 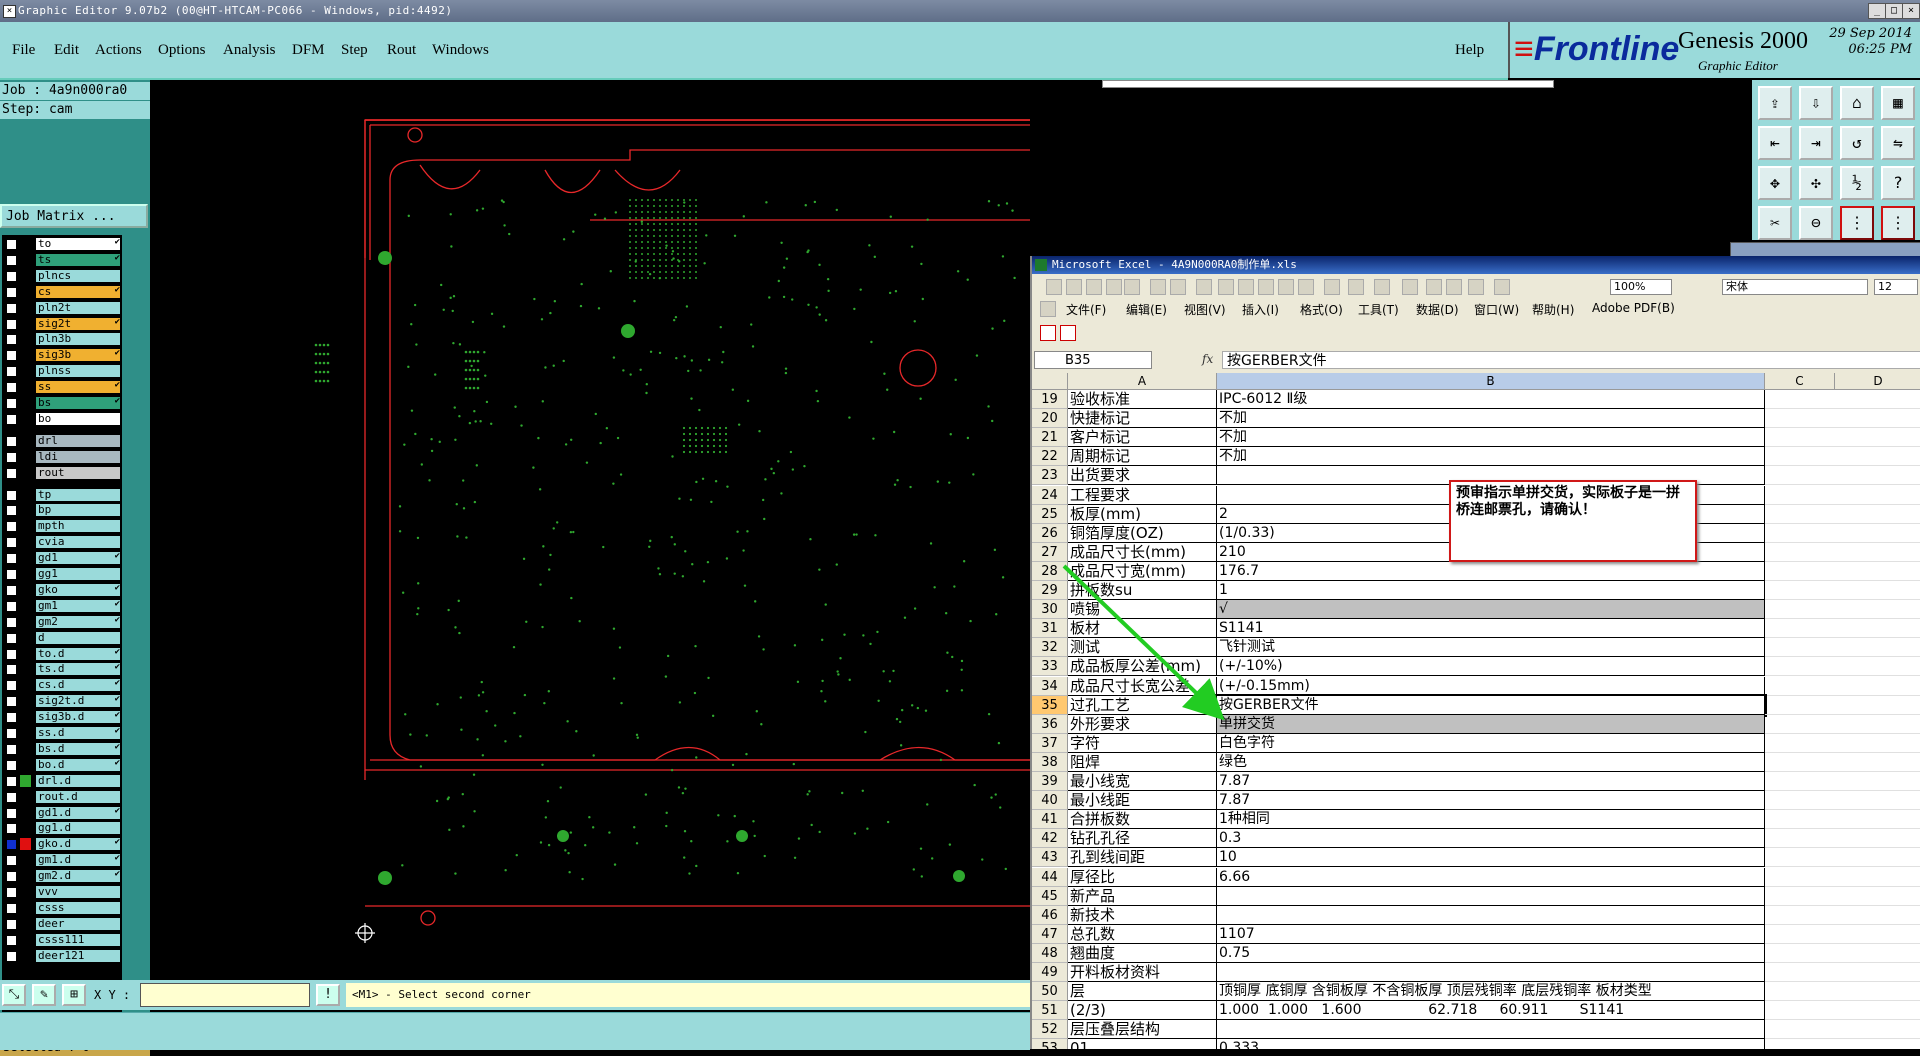 I want to click on row-header: 42, so click(x=1050, y=838).